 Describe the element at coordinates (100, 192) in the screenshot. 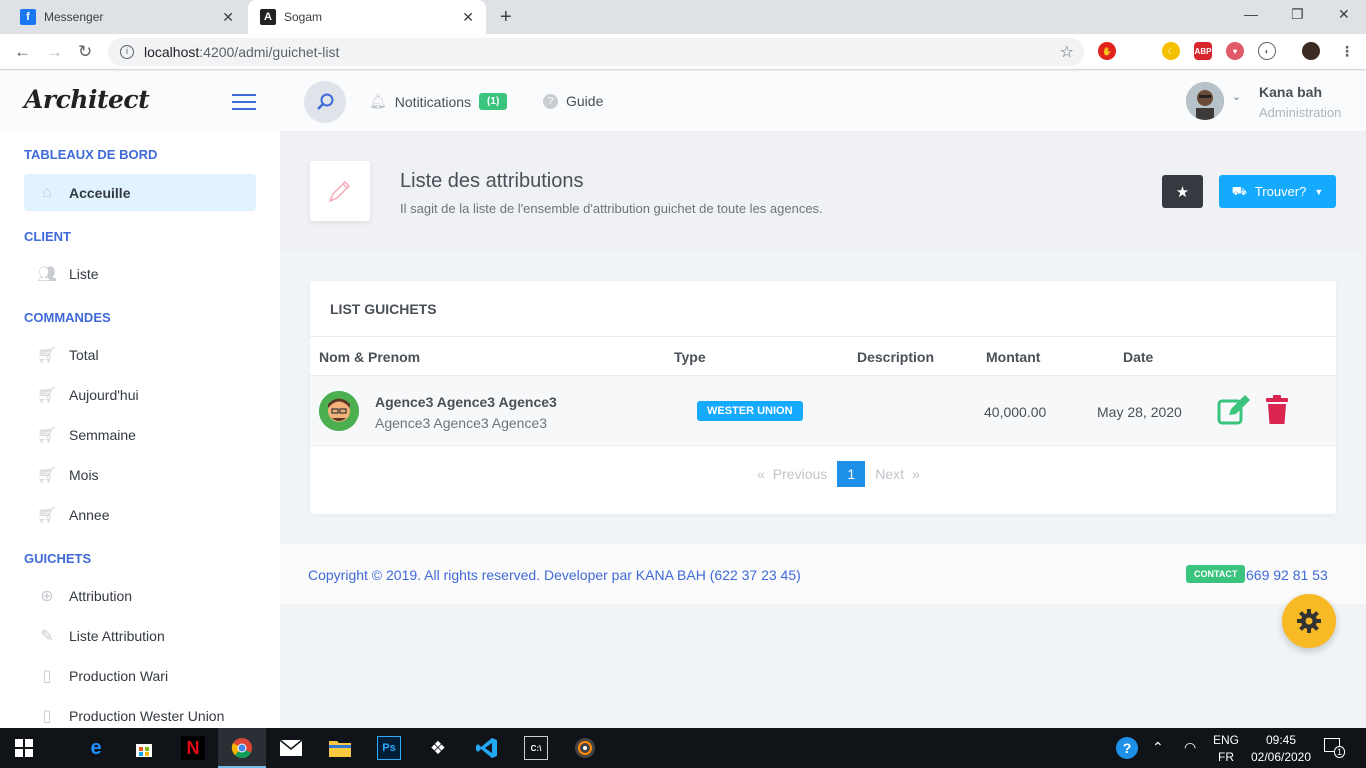

I see `sidebar-item-label: Acceuille` at that location.